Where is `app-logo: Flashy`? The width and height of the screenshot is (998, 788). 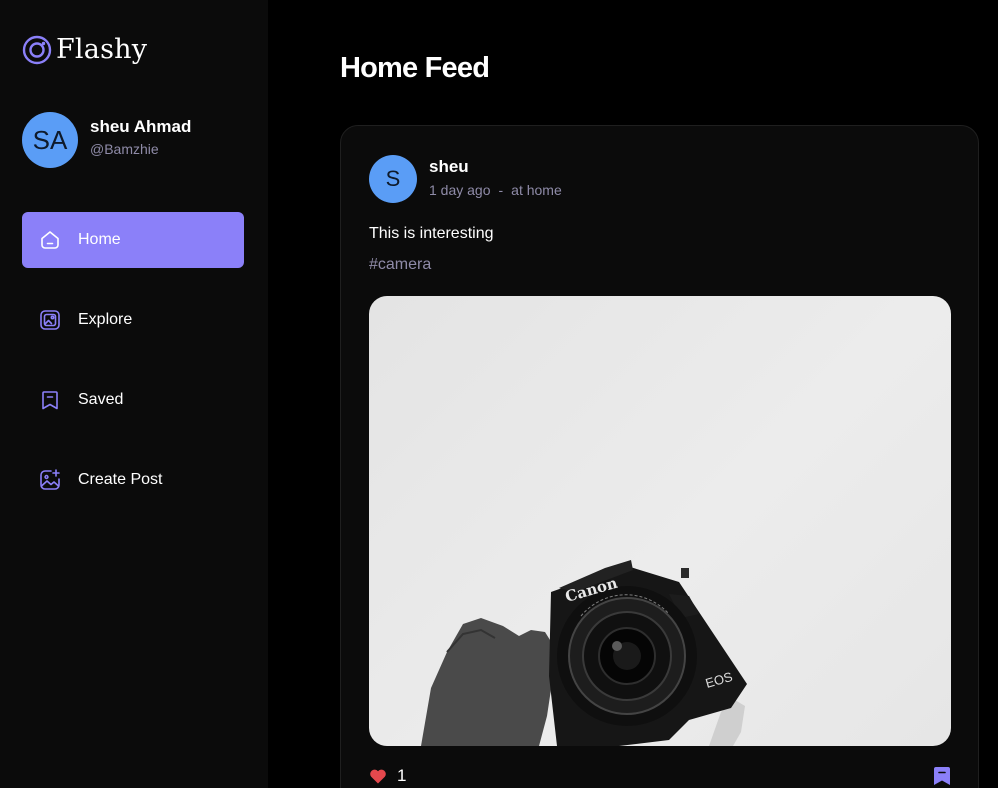 app-logo: Flashy is located at coordinates (84, 49).